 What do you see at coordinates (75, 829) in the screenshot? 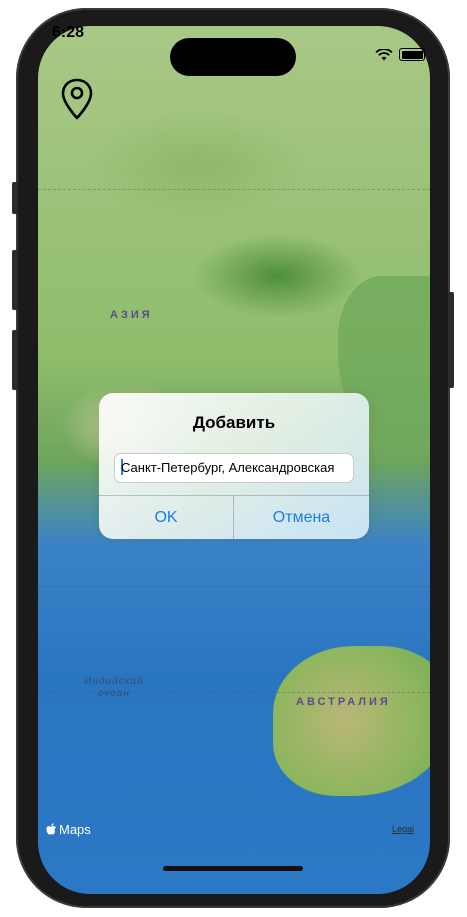
I see `maps-logo-text: Maps` at bounding box center [75, 829].